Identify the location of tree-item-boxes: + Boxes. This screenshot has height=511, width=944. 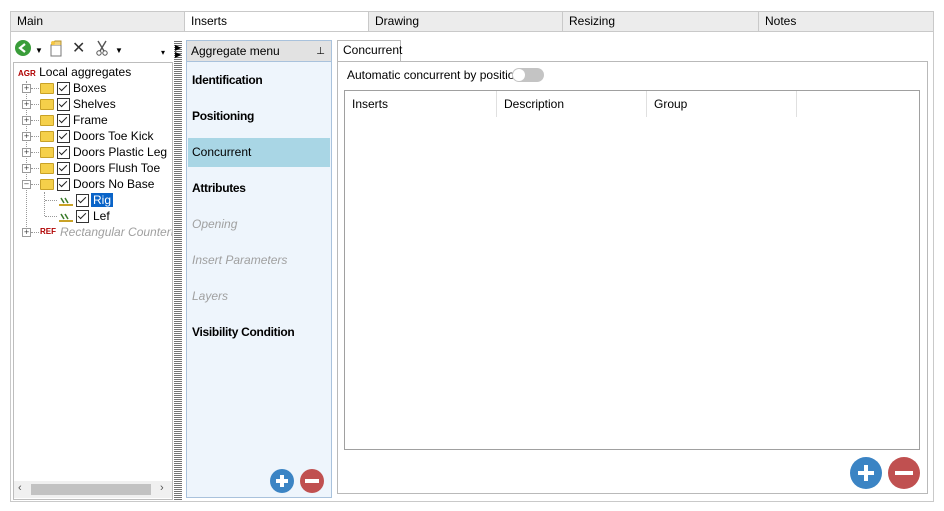
(97, 88).